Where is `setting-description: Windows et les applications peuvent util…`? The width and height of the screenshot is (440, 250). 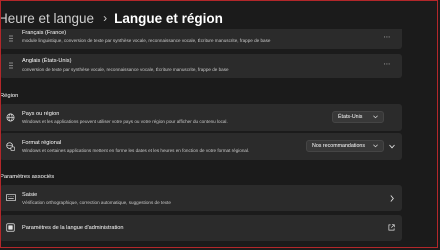 setting-description: Windows et les applications peuvent util… is located at coordinates (125, 121).